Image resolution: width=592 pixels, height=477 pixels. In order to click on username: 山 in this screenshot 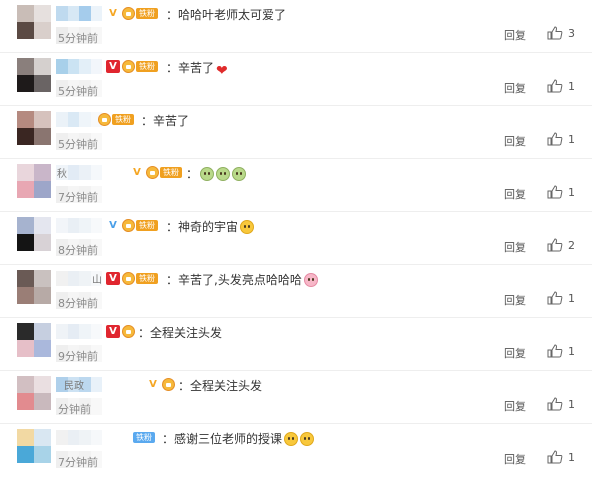, I will do `click(97, 278)`.